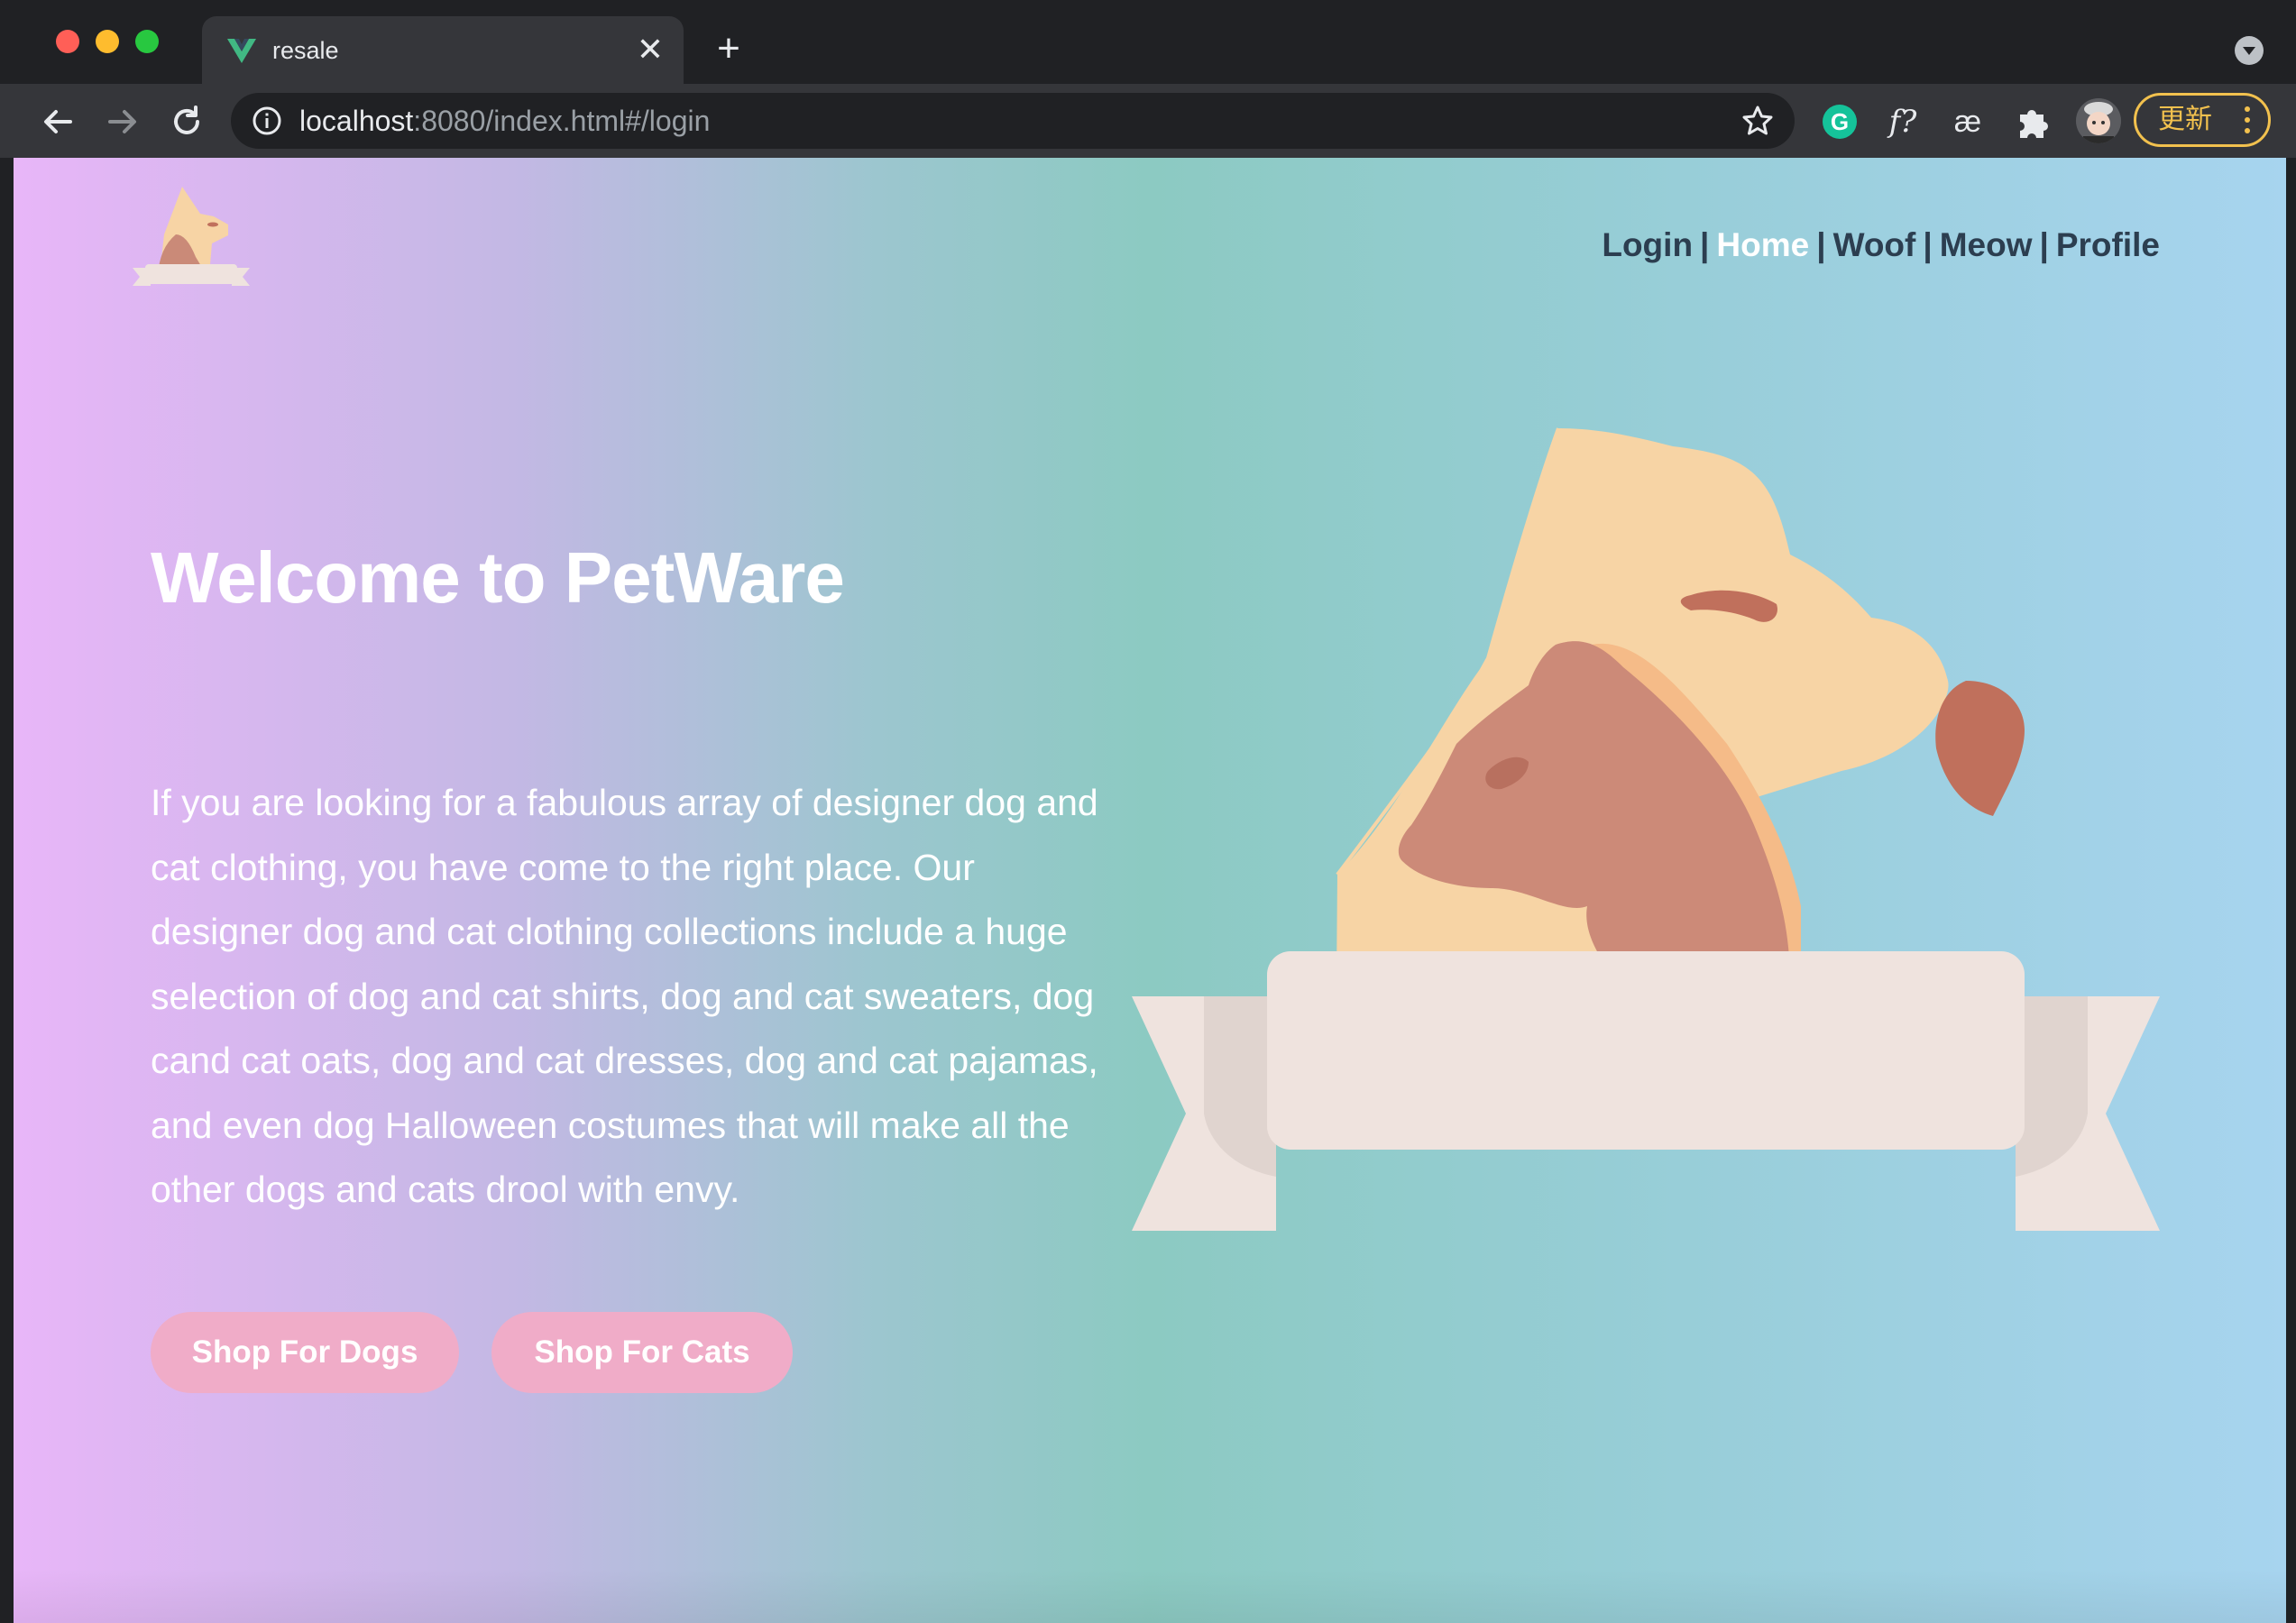 This screenshot has height=1623, width=2296. I want to click on nav-link-woof: Woof, so click(1874, 244).